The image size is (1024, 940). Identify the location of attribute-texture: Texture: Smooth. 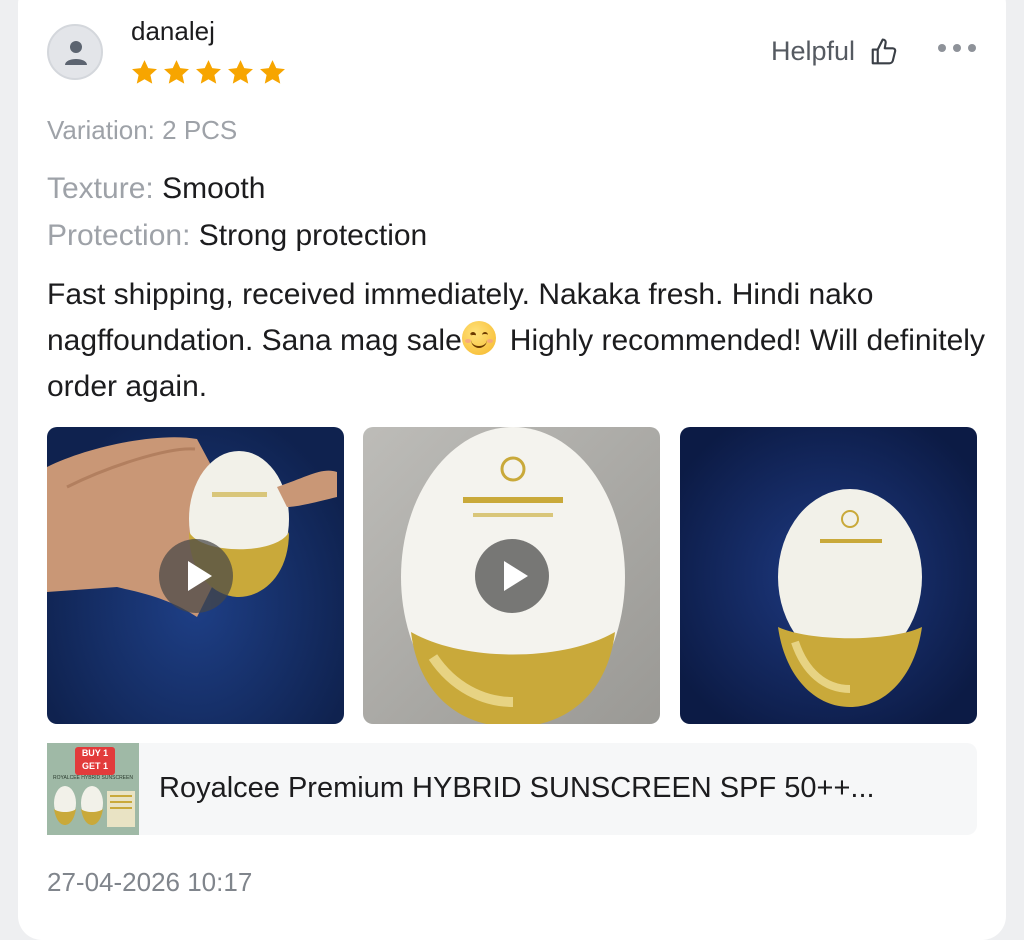
(156, 189).